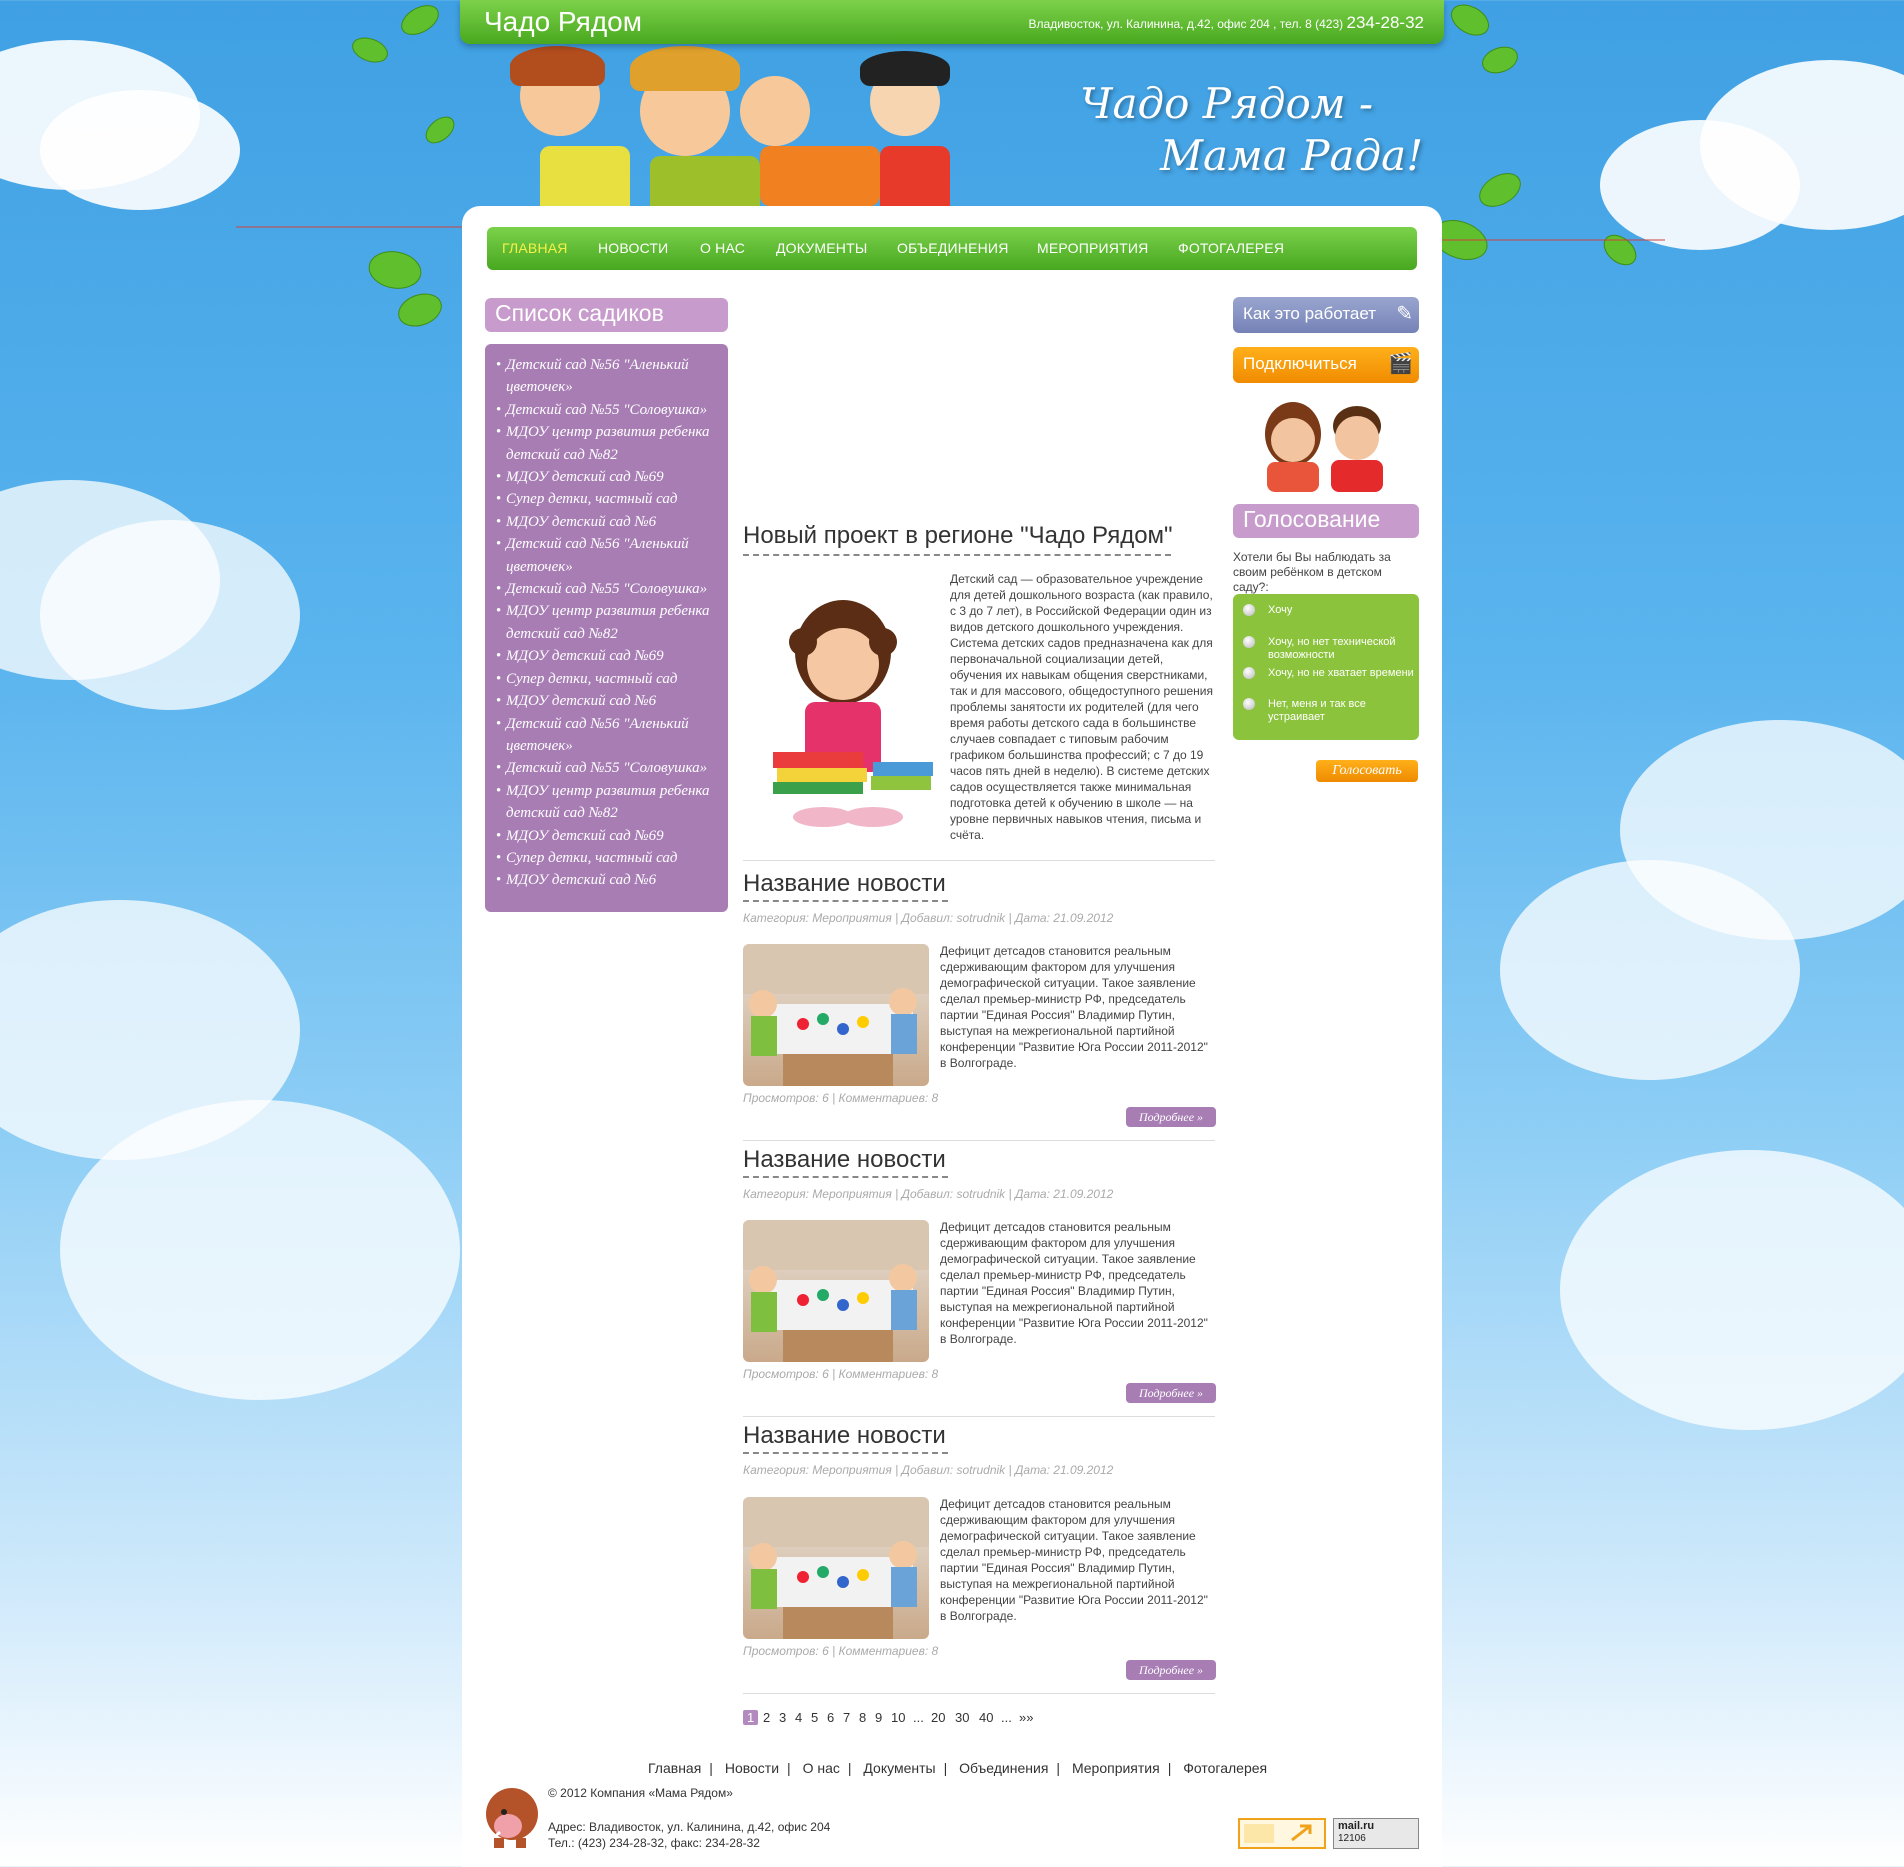 The width and height of the screenshot is (1904, 1867). What do you see at coordinates (563, 22) in the screenshot?
I see `site-title: Чадо Рядом` at bounding box center [563, 22].